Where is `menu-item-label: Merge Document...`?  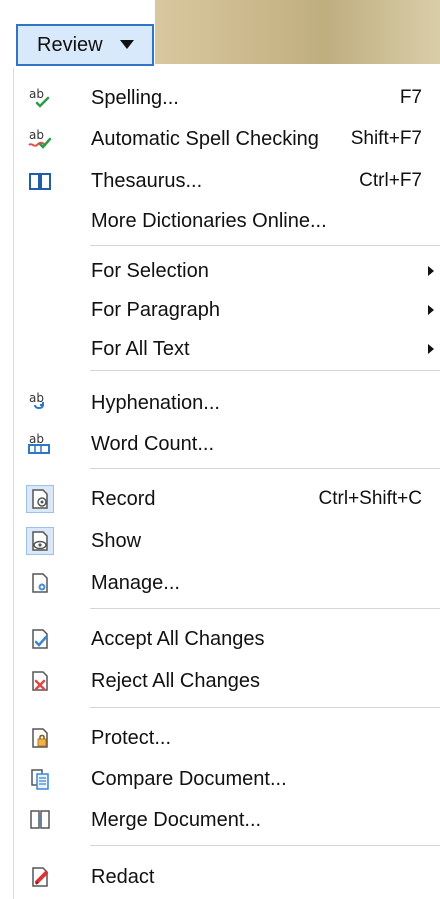
menu-item-label: Merge Document... is located at coordinates (176, 820).